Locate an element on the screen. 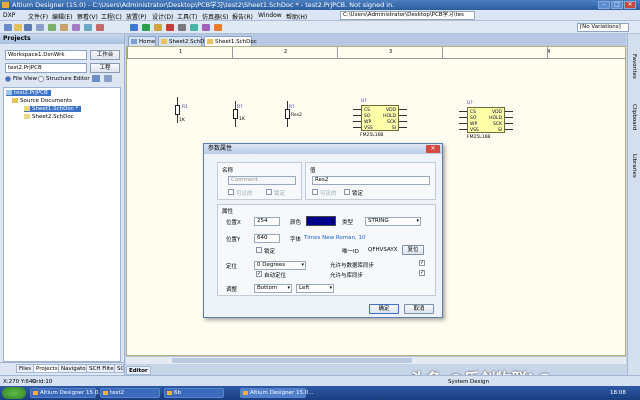 The height and width of the screenshot is (400, 640). rotation-select: 0 Degrees ▾ is located at coordinates (280, 265).